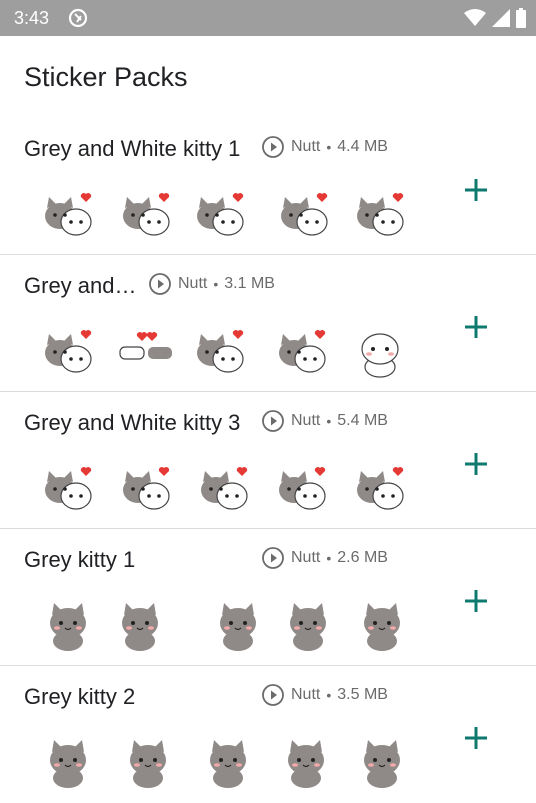  Describe the element at coordinates (268, 18) in the screenshot. I see `status-bar: 3:43` at that location.